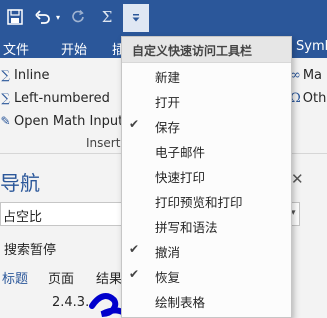  What do you see at coordinates (58, 17) in the screenshot?
I see `undo-dropdown-icon: ▾` at bounding box center [58, 17].